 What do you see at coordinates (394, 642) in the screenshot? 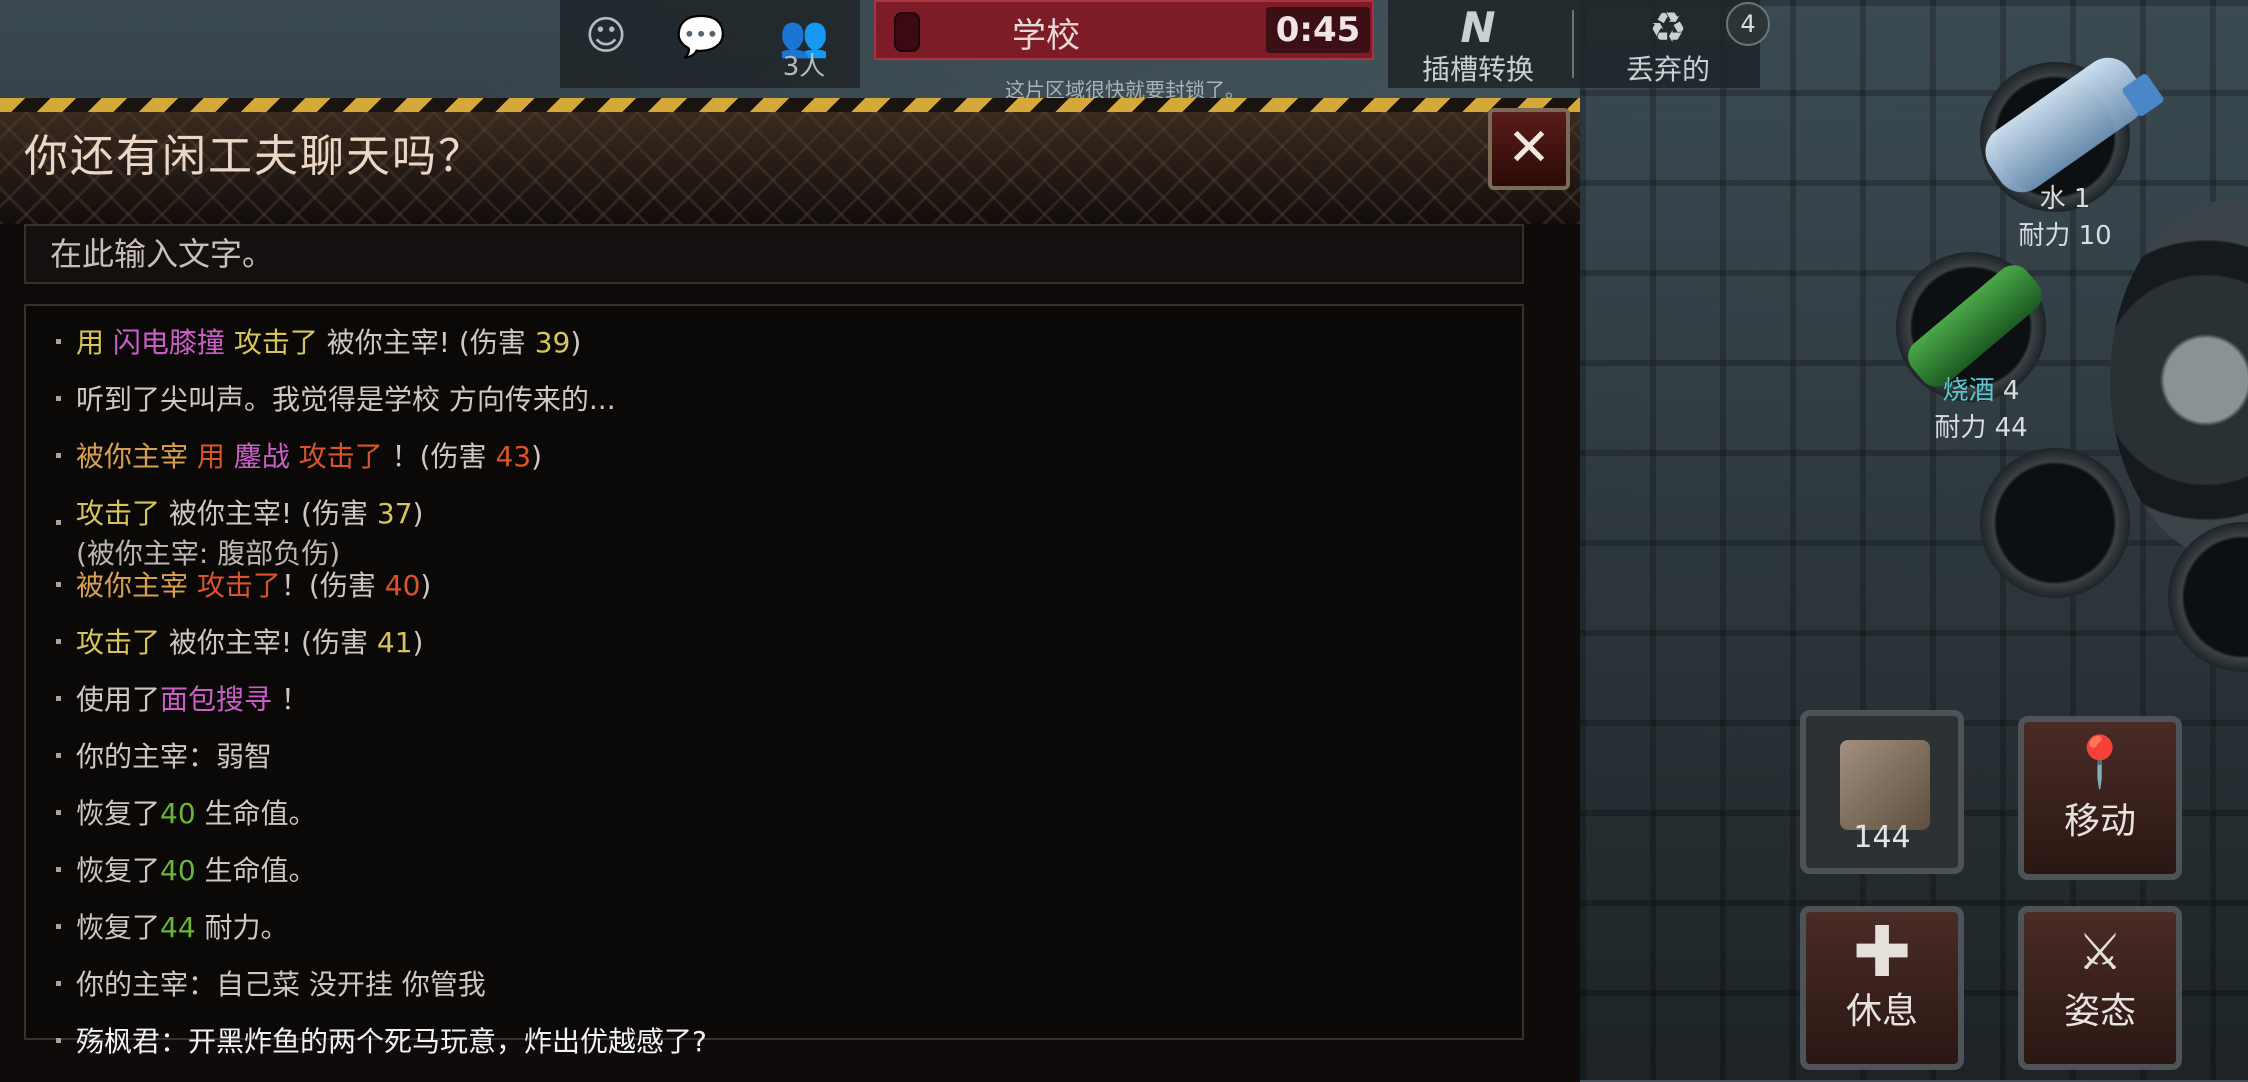
I see `log-text: 41` at bounding box center [394, 642].